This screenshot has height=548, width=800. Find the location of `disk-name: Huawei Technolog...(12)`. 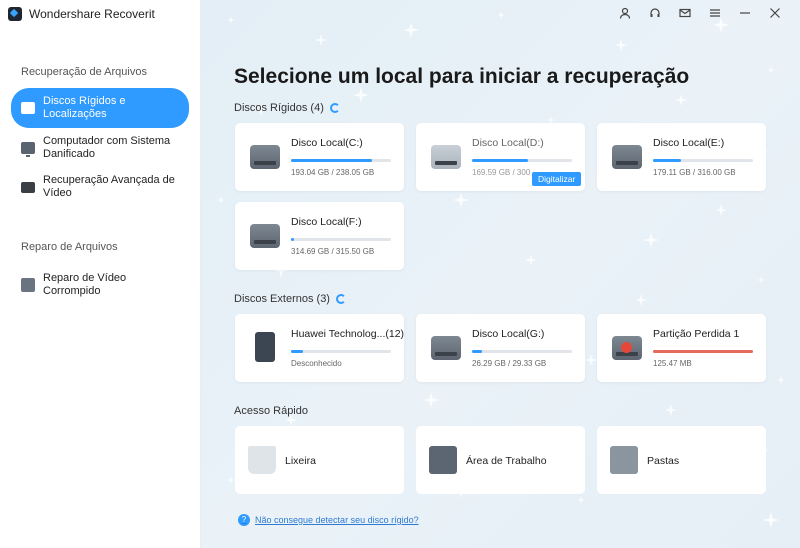

disk-name: Huawei Technolog...(12) is located at coordinates (348, 334).